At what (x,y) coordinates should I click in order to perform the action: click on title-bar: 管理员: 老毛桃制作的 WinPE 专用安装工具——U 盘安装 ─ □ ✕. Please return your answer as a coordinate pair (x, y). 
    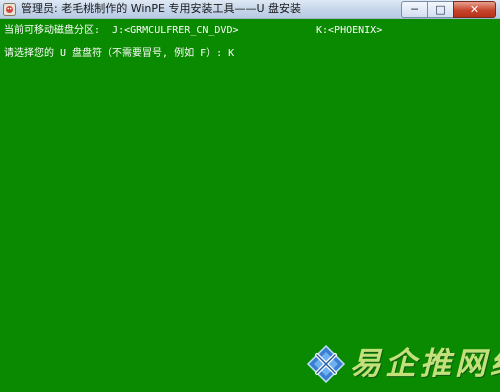
    Looking at the image, I should click on (250, 9).